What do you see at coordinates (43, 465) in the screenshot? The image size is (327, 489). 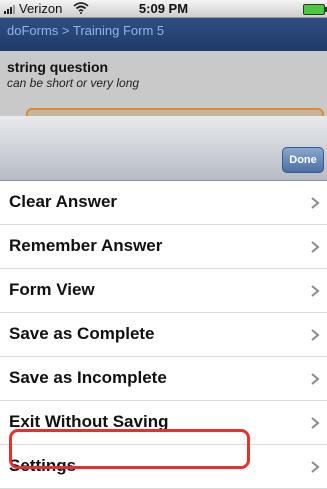 I see `menu-item-label: Settings` at bounding box center [43, 465].